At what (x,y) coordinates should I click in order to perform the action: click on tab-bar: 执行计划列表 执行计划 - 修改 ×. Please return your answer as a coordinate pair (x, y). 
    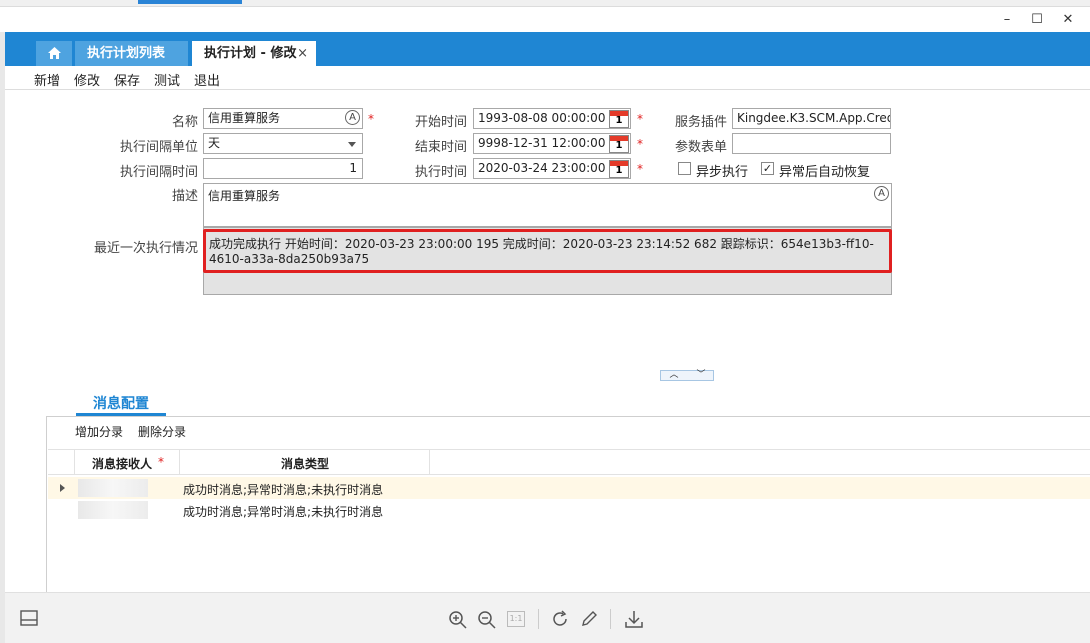
    Looking at the image, I should click on (547, 49).